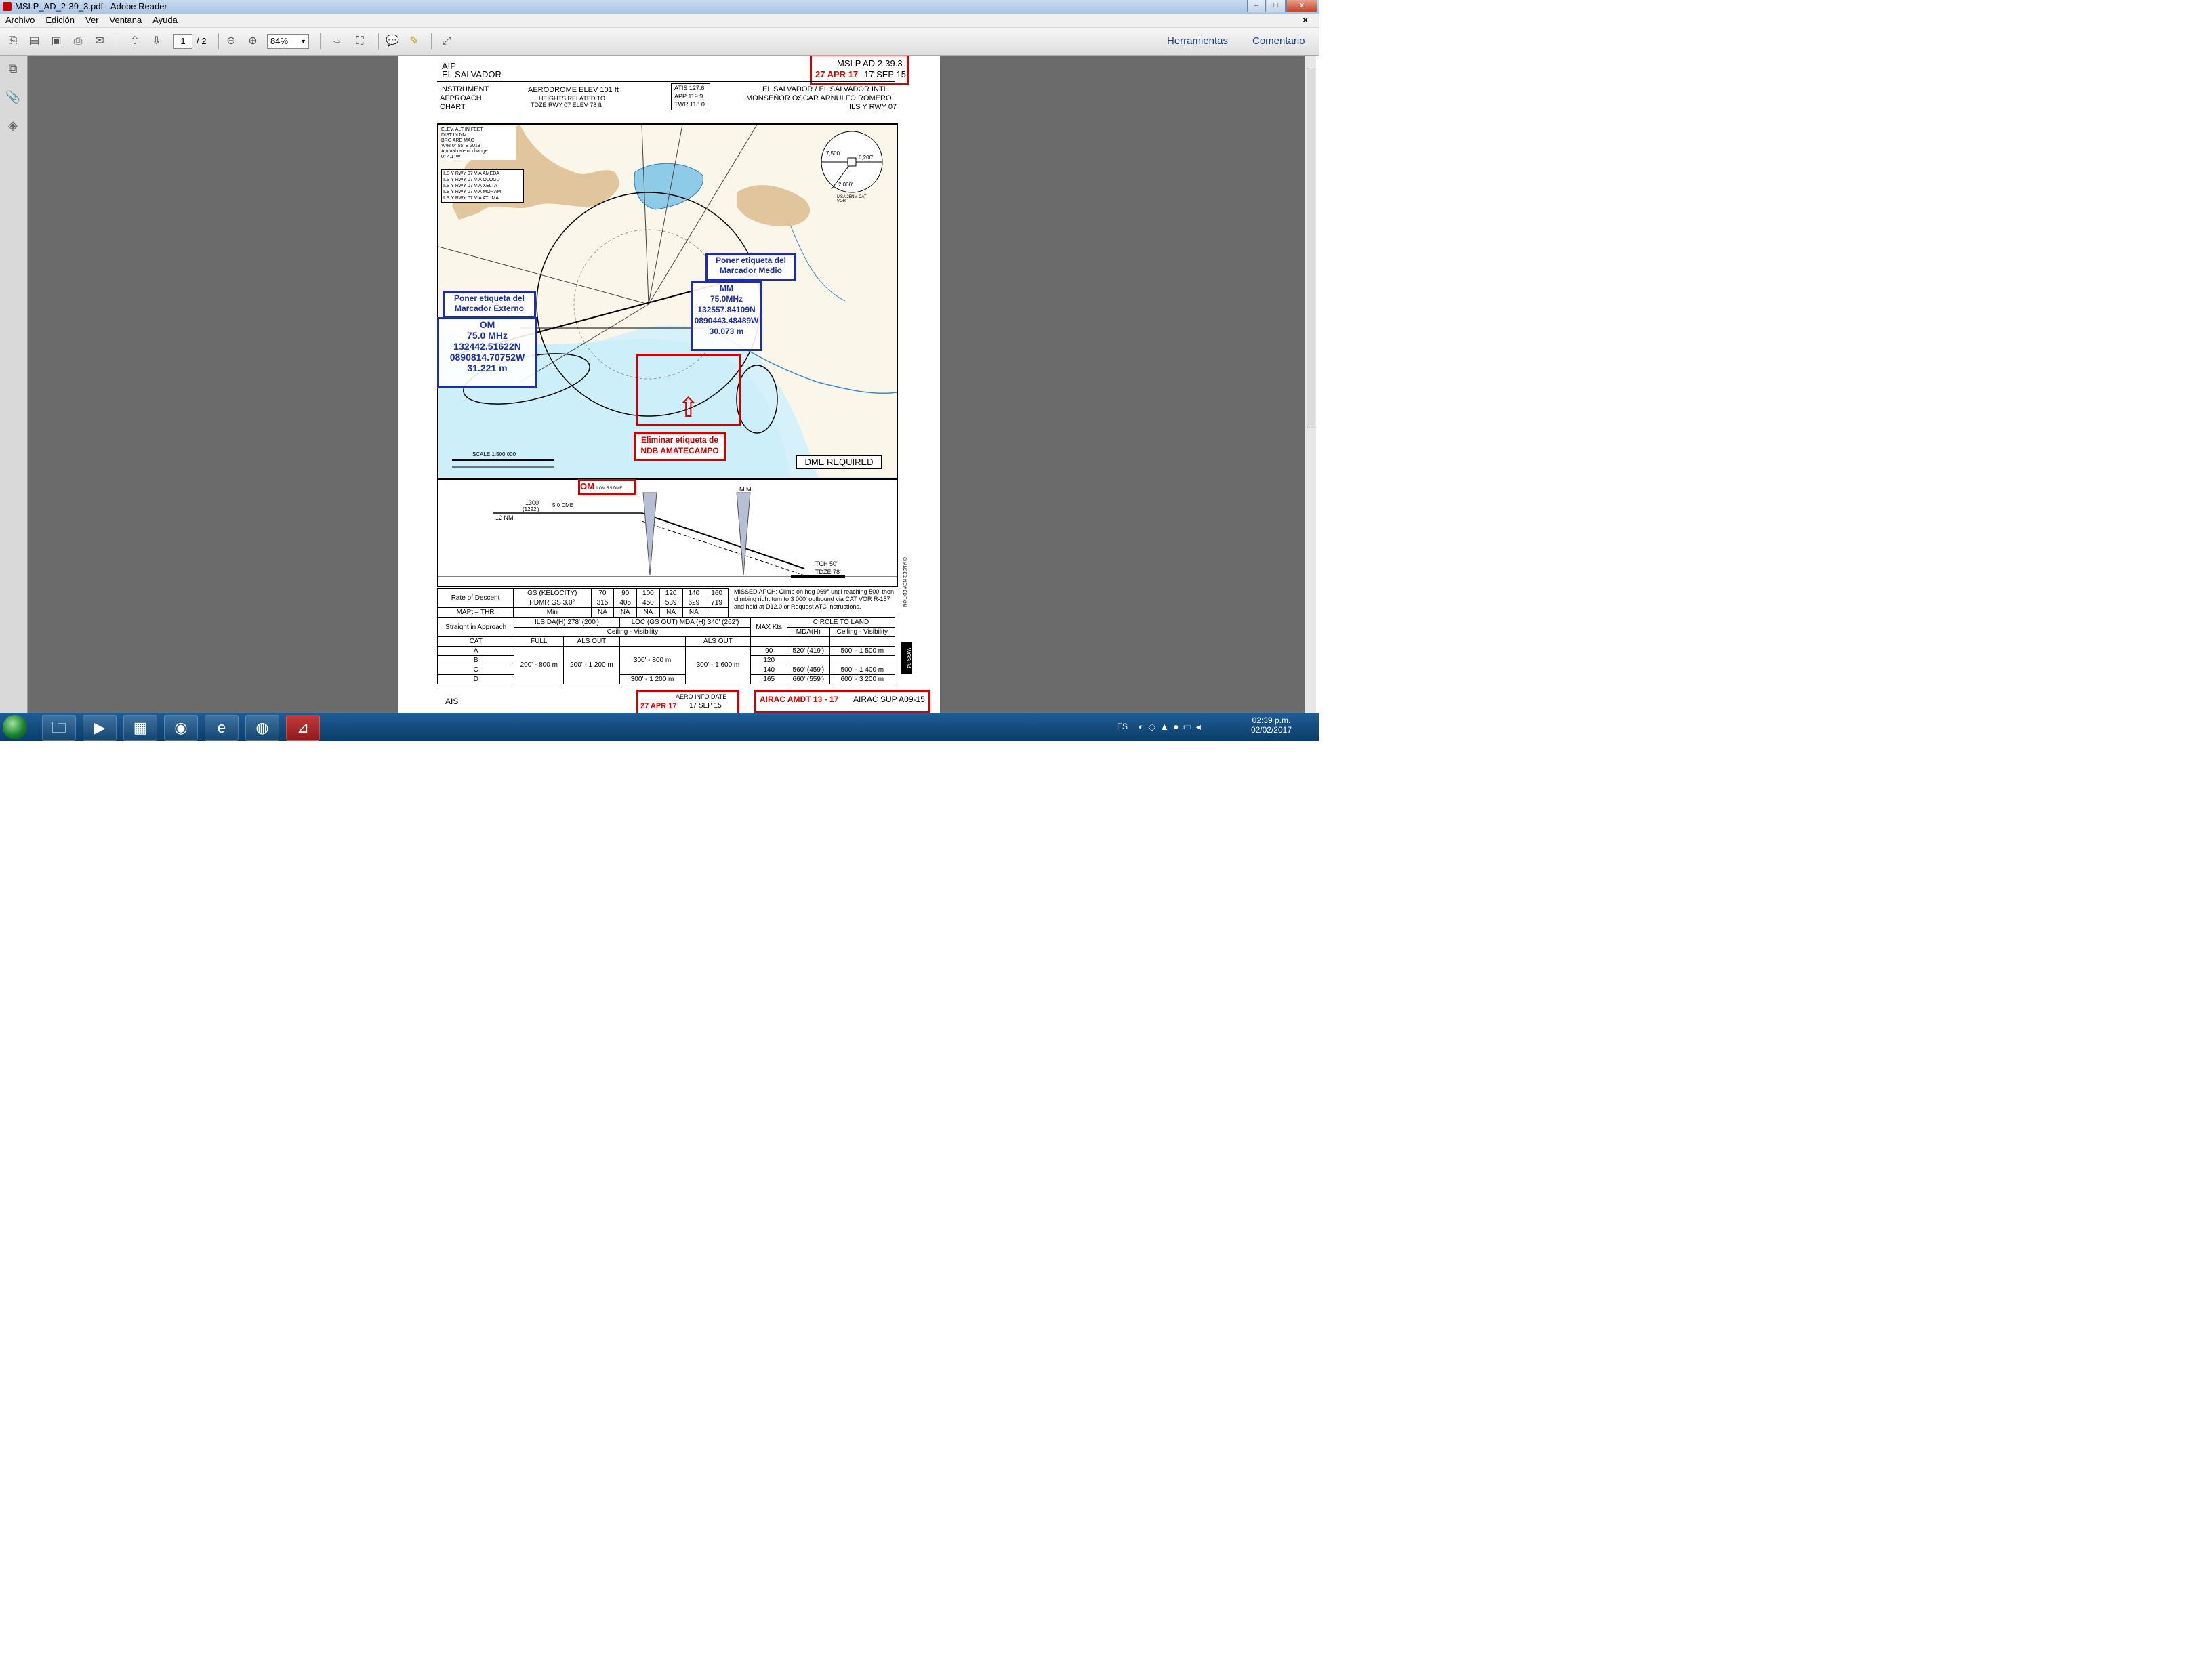 Image resolution: width=2212 pixels, height=1659 pixels. I want to click on minima-cell: LOC (GS OUT) MDA (H) 340' (262'), so click(685, 622).